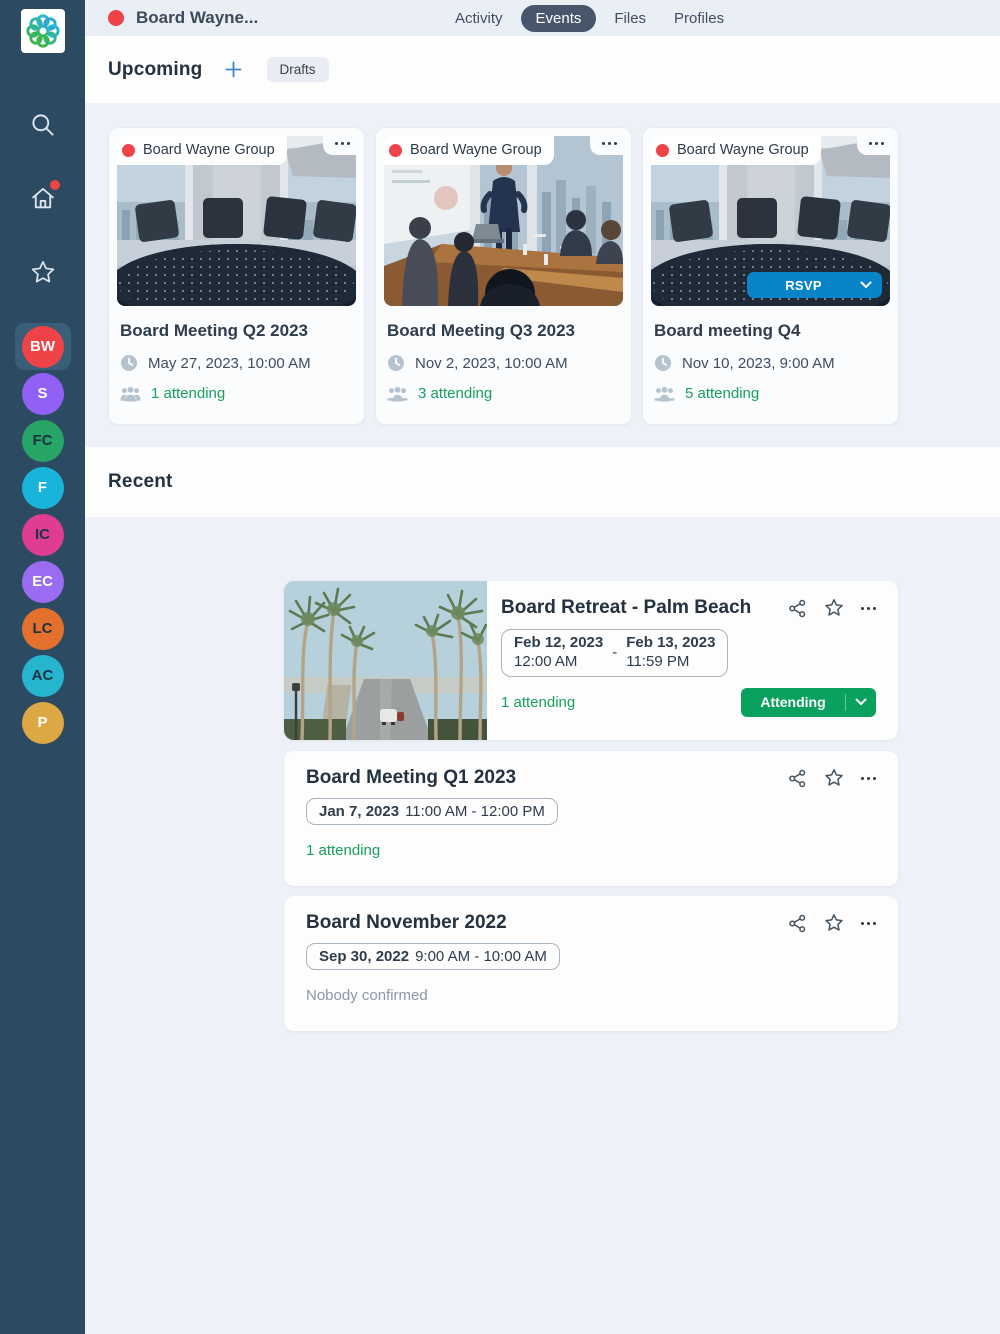  What do you see at coordinates (130, 393) in the screenshot?
I see `attendees-icon` at bounding box center [130, 393].